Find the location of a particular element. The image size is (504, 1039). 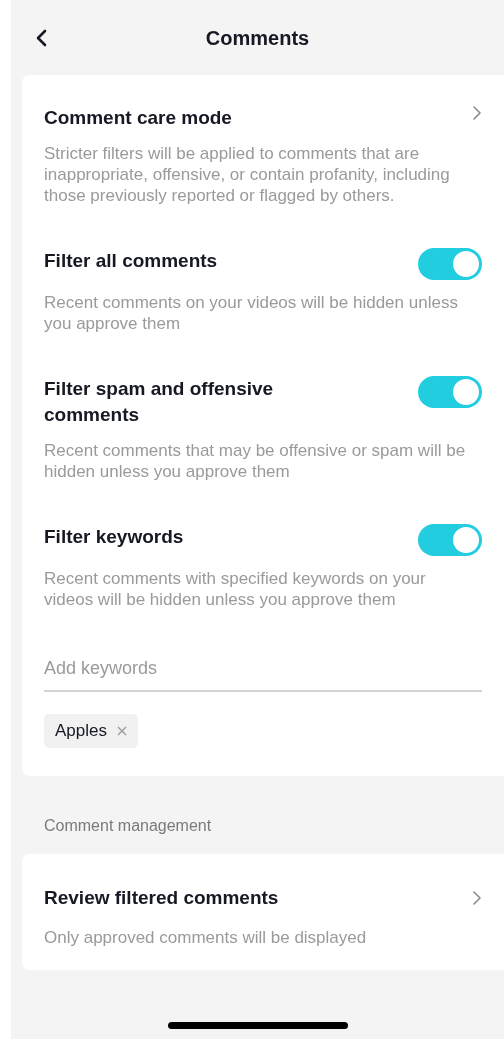

setting-title: Review filtered comments is located at coordinates (161, 898).